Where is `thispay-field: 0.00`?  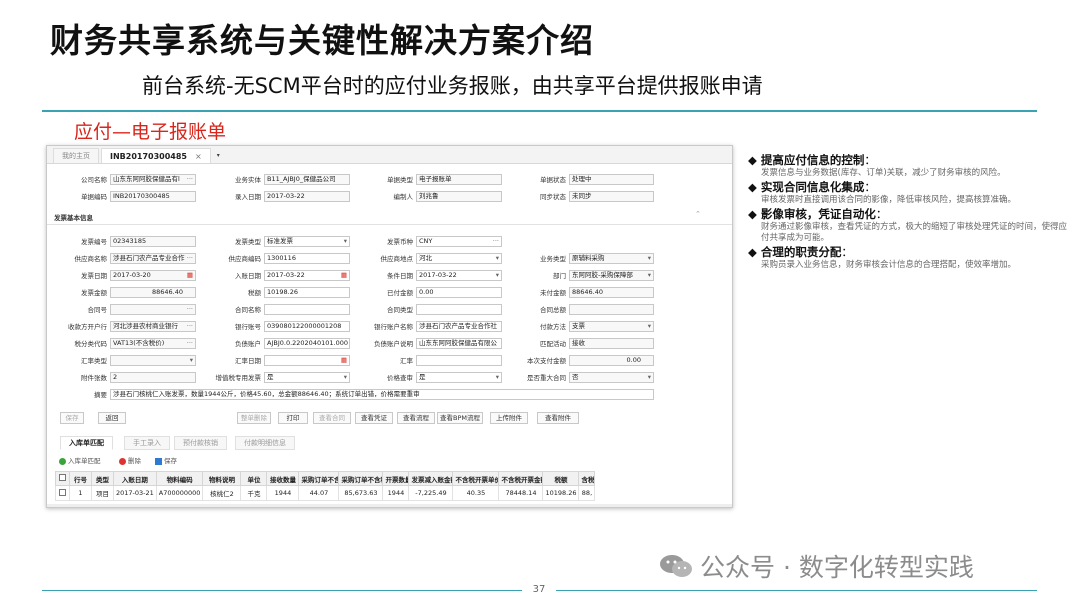
thispay-field: 0.00 is located at coordinates (611, 360).